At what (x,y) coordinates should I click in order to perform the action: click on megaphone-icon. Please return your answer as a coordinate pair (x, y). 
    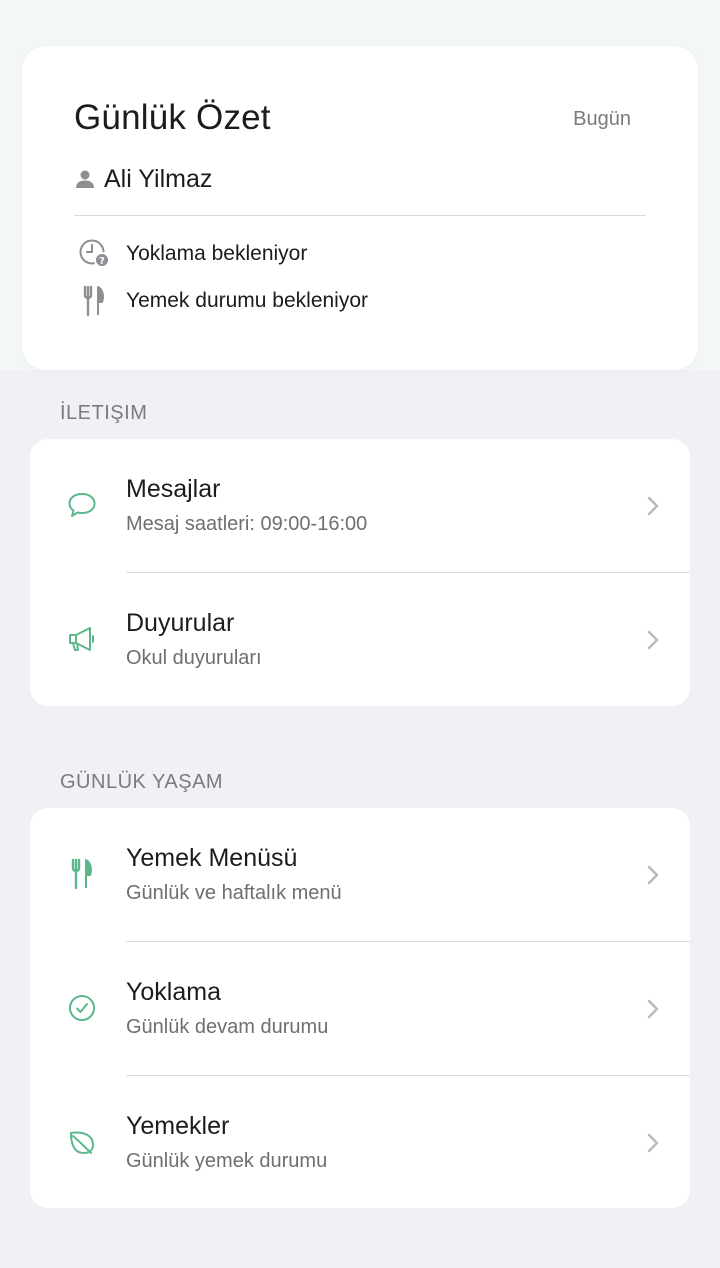
    Looking at the image, I should click on (82, 639).